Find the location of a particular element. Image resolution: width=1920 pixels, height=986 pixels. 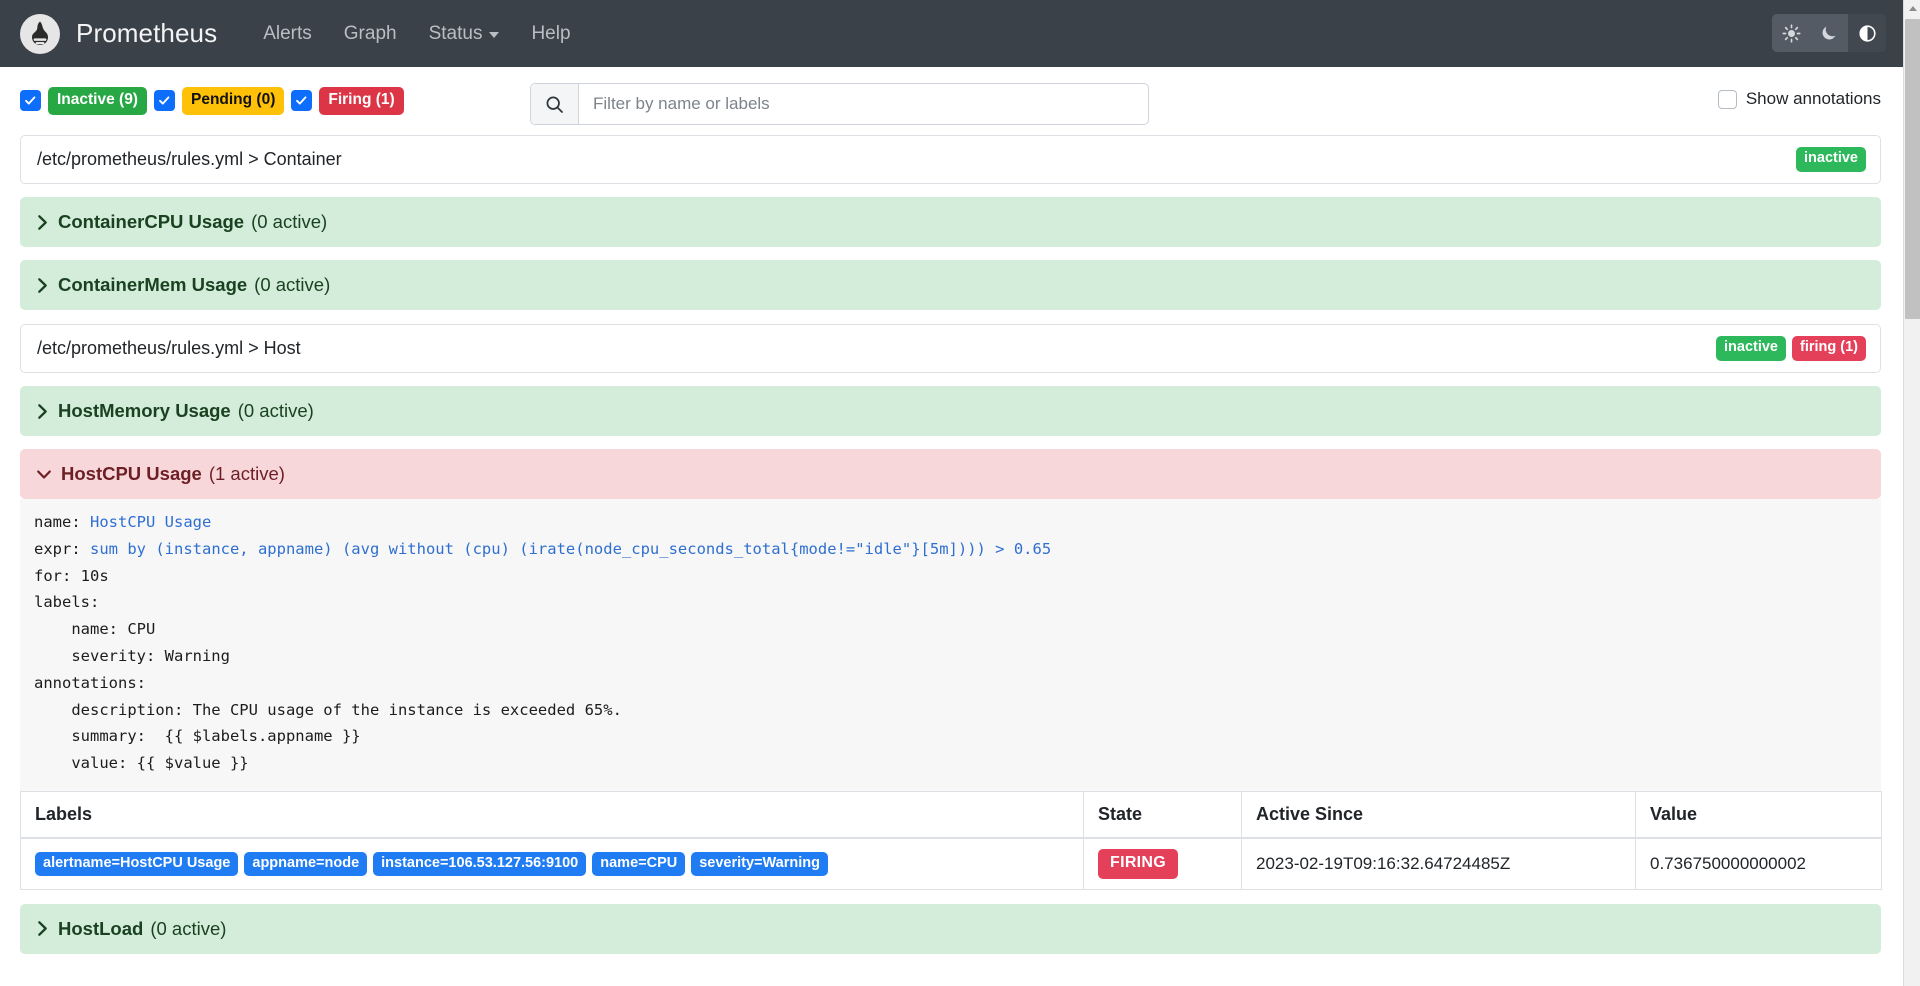

group-path: /etc/prometheus/rules.yml > Container is located at coordinates (189, 159).